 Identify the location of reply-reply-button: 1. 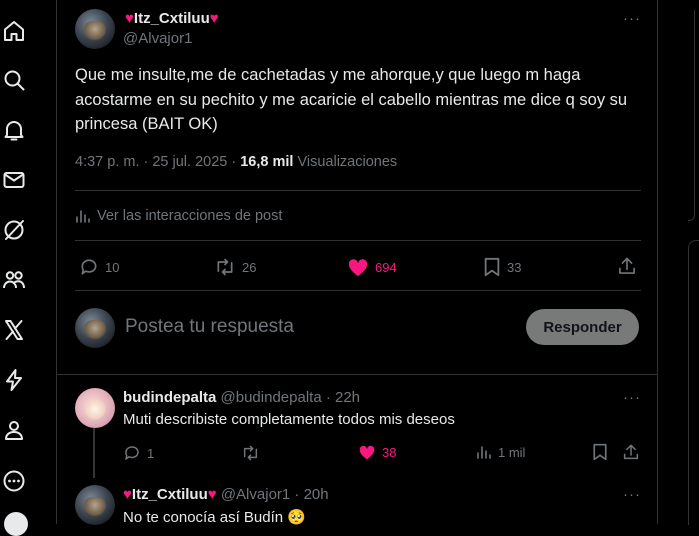
(138, 453).